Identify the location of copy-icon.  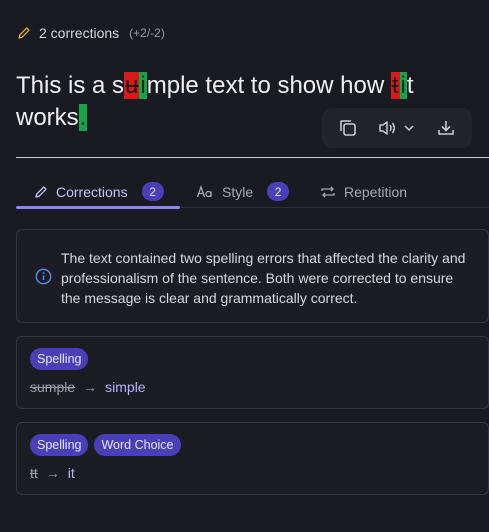
(348, 128).